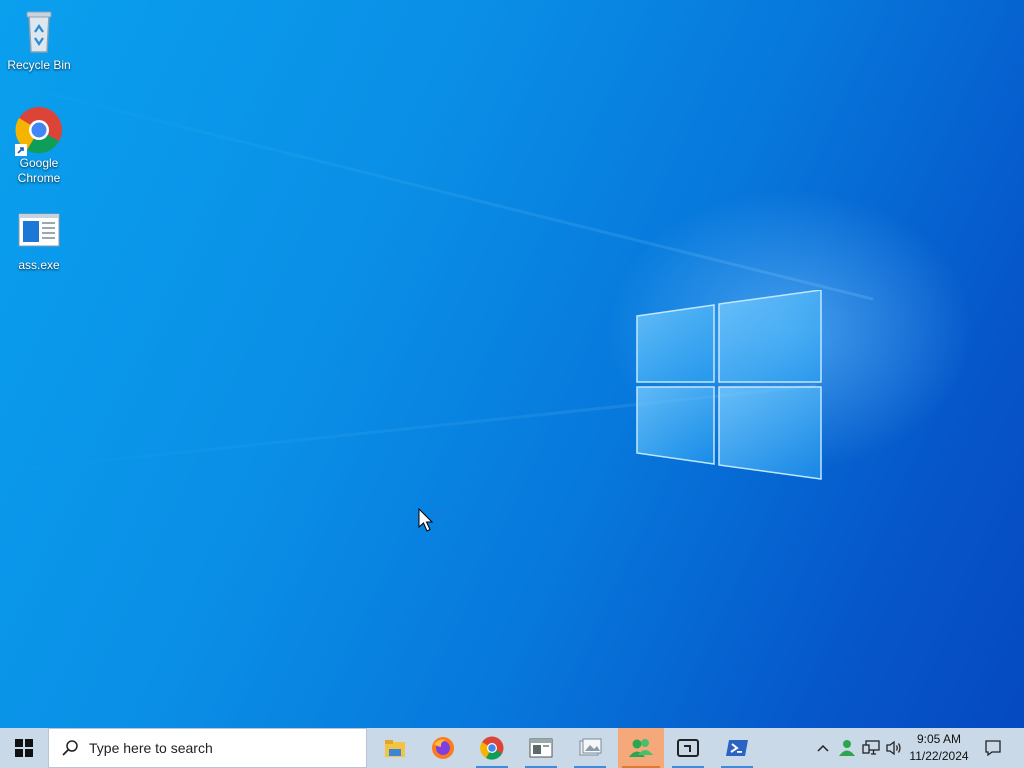 This screenshot has height=768, width=1024. I want to click on taskbar-chrome, so click(492, 748).